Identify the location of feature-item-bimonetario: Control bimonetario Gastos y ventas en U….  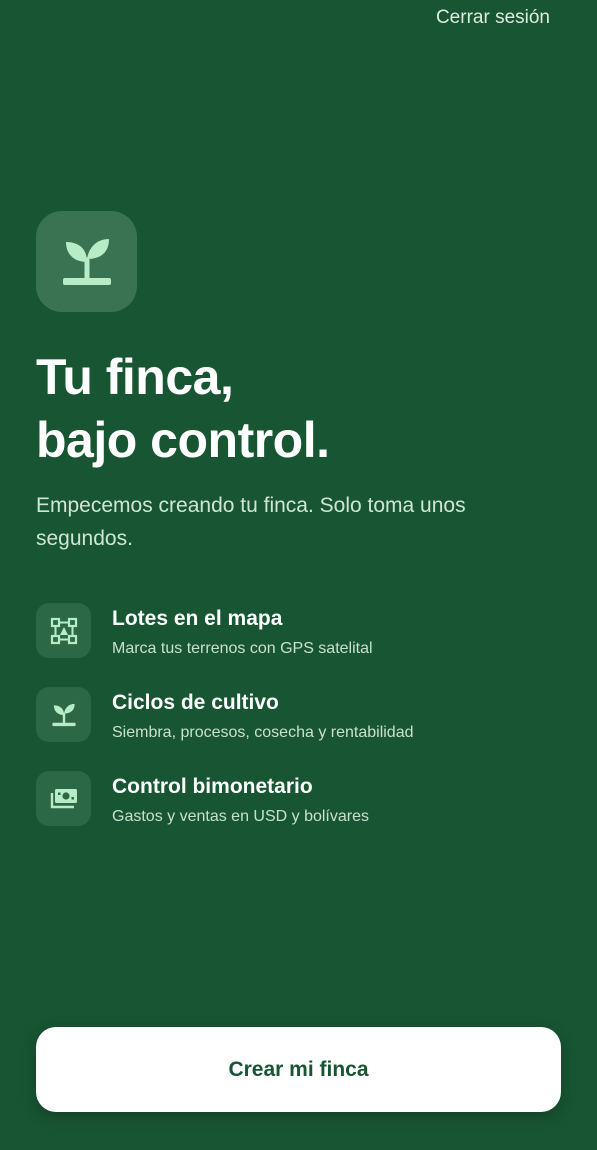
(301, 813).